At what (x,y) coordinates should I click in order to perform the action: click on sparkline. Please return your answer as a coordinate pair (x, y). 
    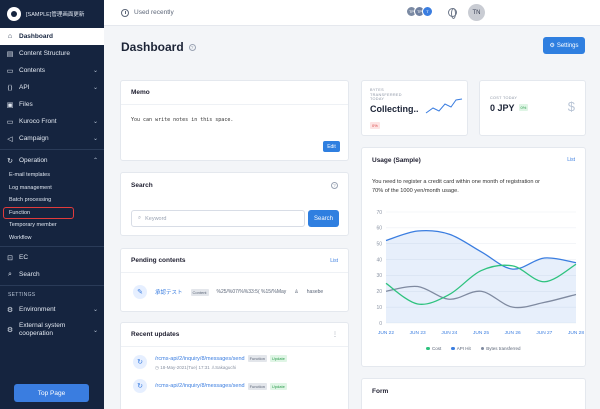
    Looking at the image, I should click on (444, 106).